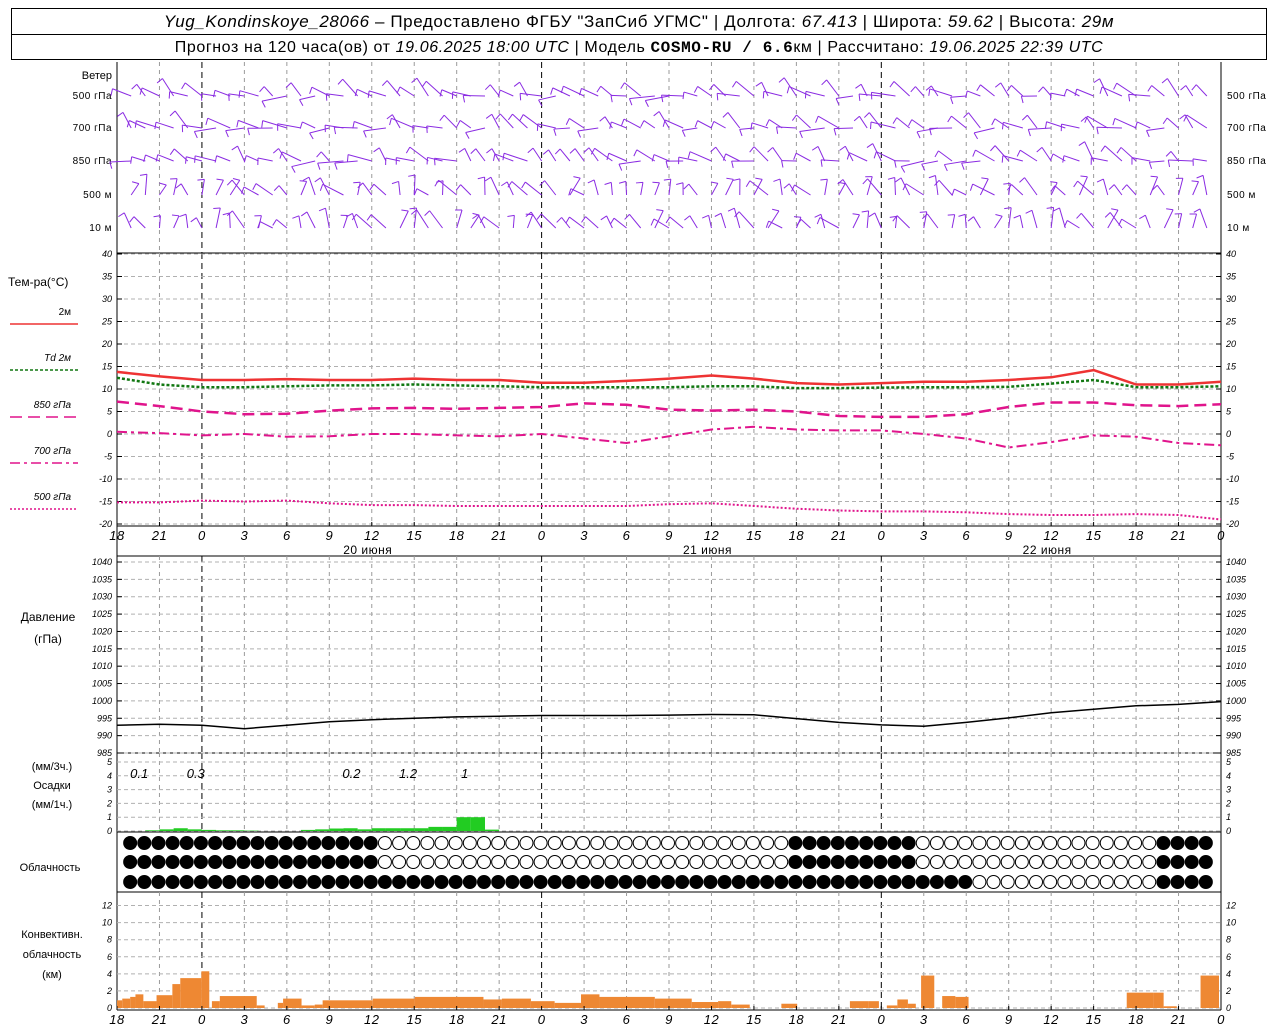 This screenshot has height=1024, width=1280. I want to click on hour-label: 9, so click(329, 535).